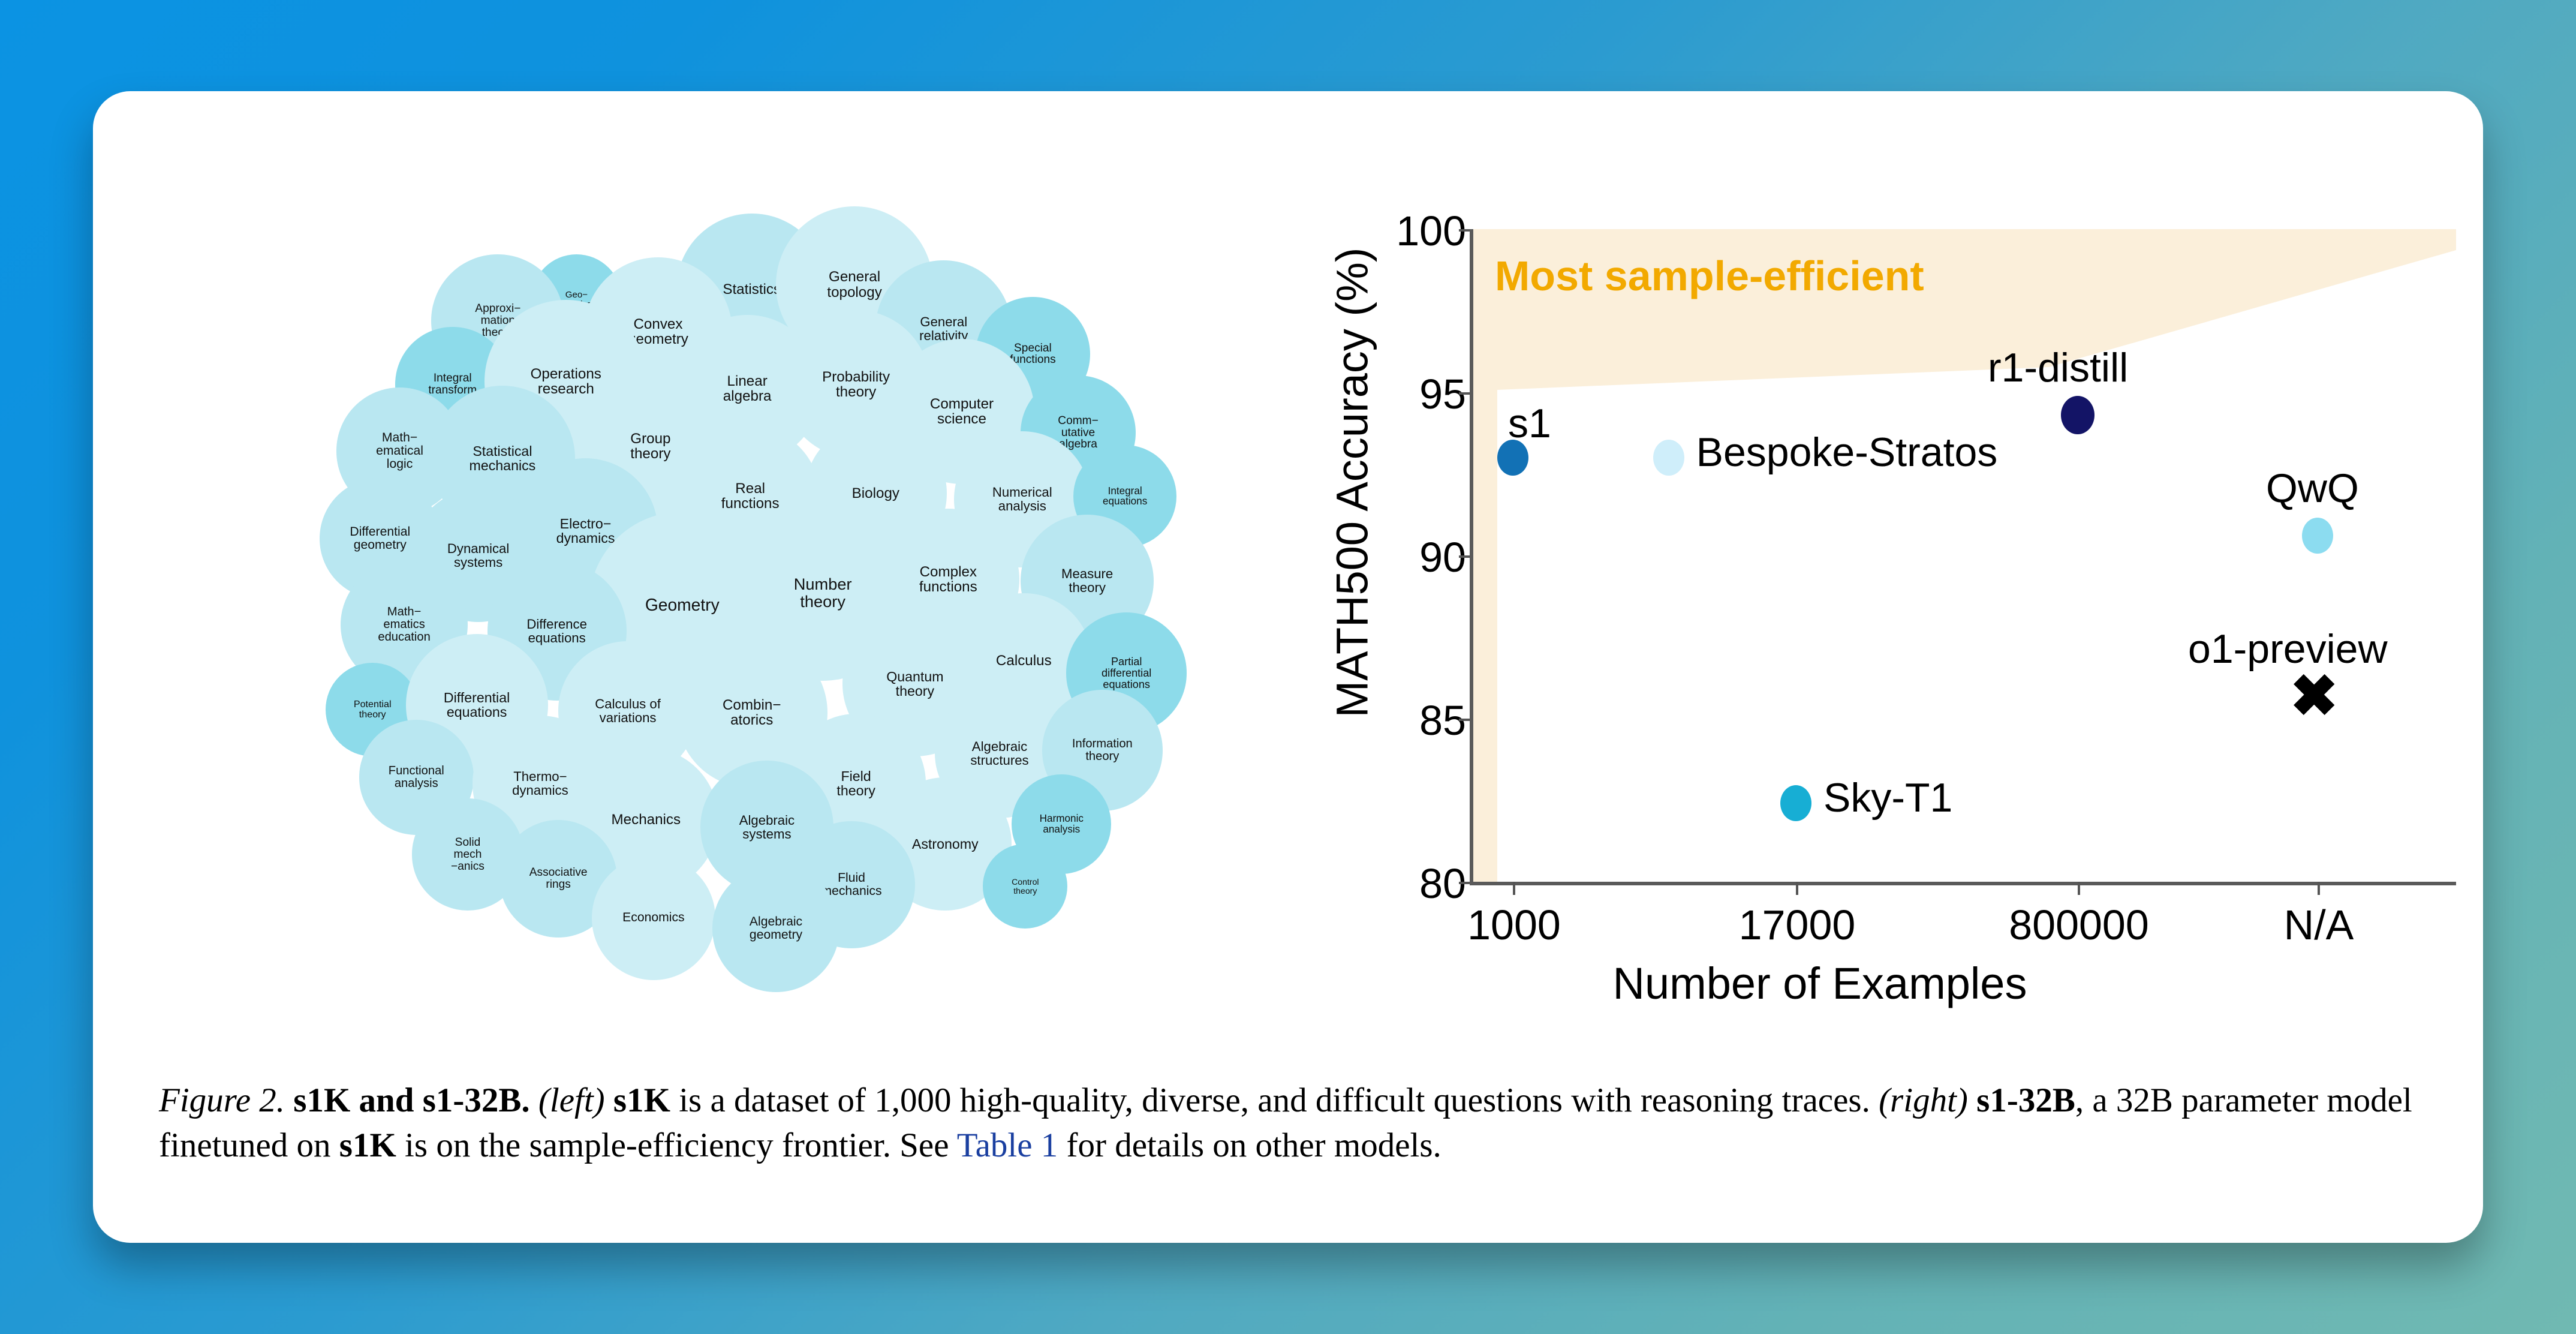 The width and height of the screenshot is (2576, 1334). What do you see at coordinates (1797, 925) in the screenshot?
I see `x-tick-17000: 17000` at bounding box center [1797, 925].